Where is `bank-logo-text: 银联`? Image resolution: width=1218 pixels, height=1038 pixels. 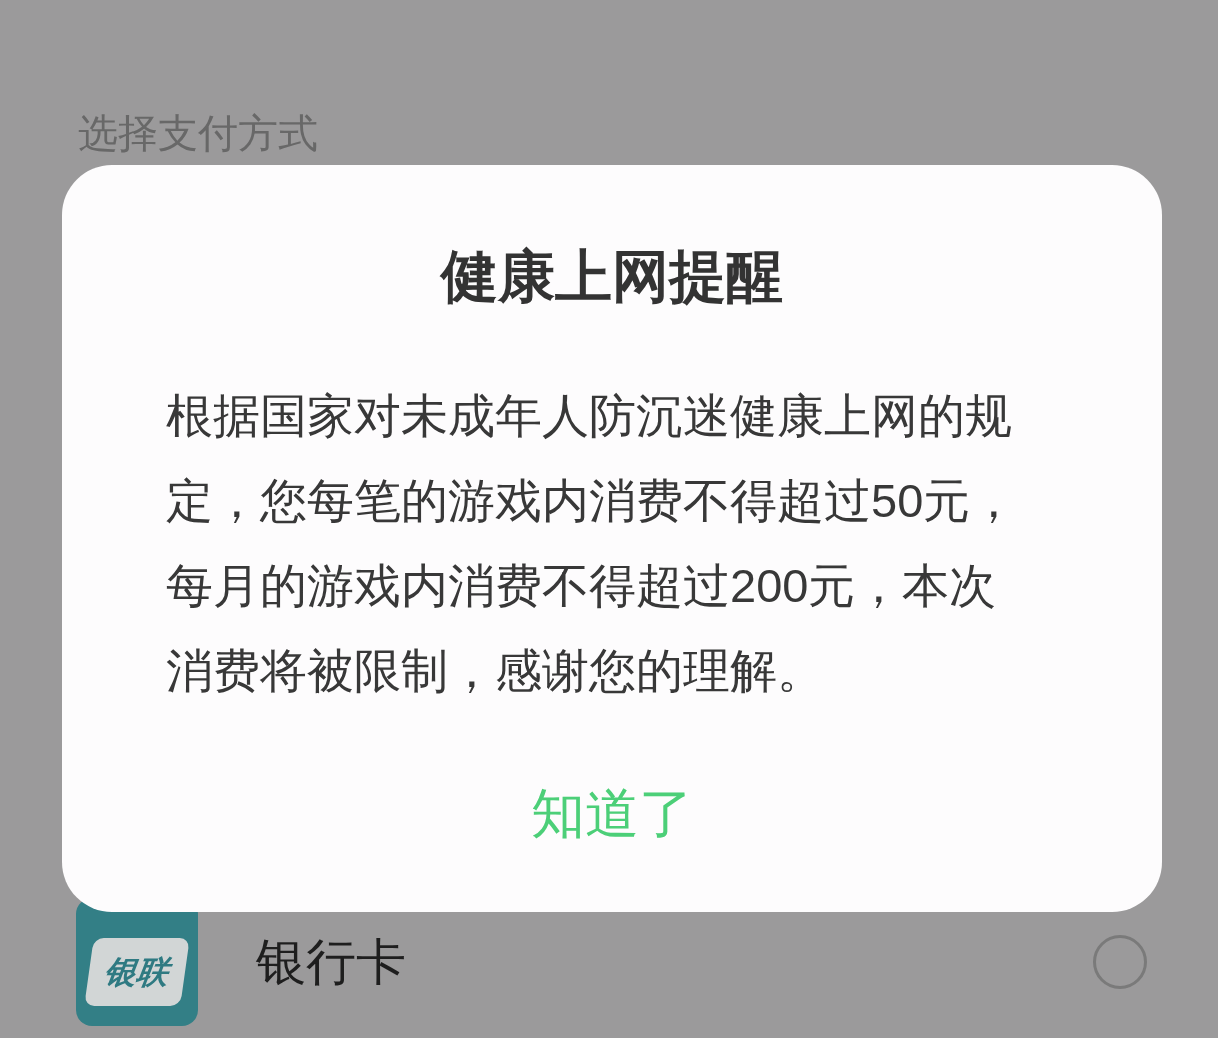 bank-logo-text: 银联 is located at coordinates (137, 972).